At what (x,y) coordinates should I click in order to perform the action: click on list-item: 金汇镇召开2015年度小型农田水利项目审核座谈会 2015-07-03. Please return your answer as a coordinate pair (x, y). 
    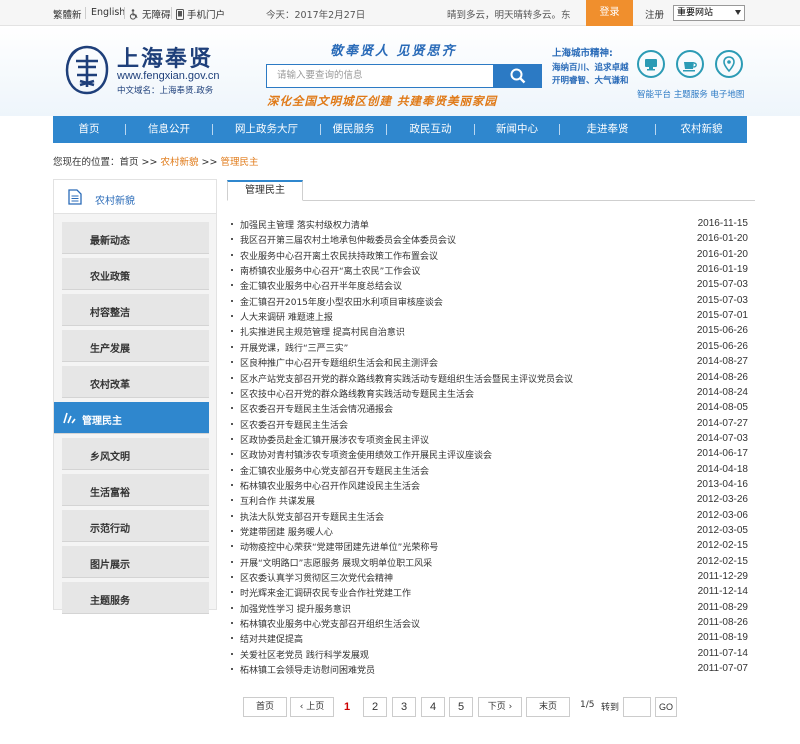
    Looking at the image, I should click on (490, 301).